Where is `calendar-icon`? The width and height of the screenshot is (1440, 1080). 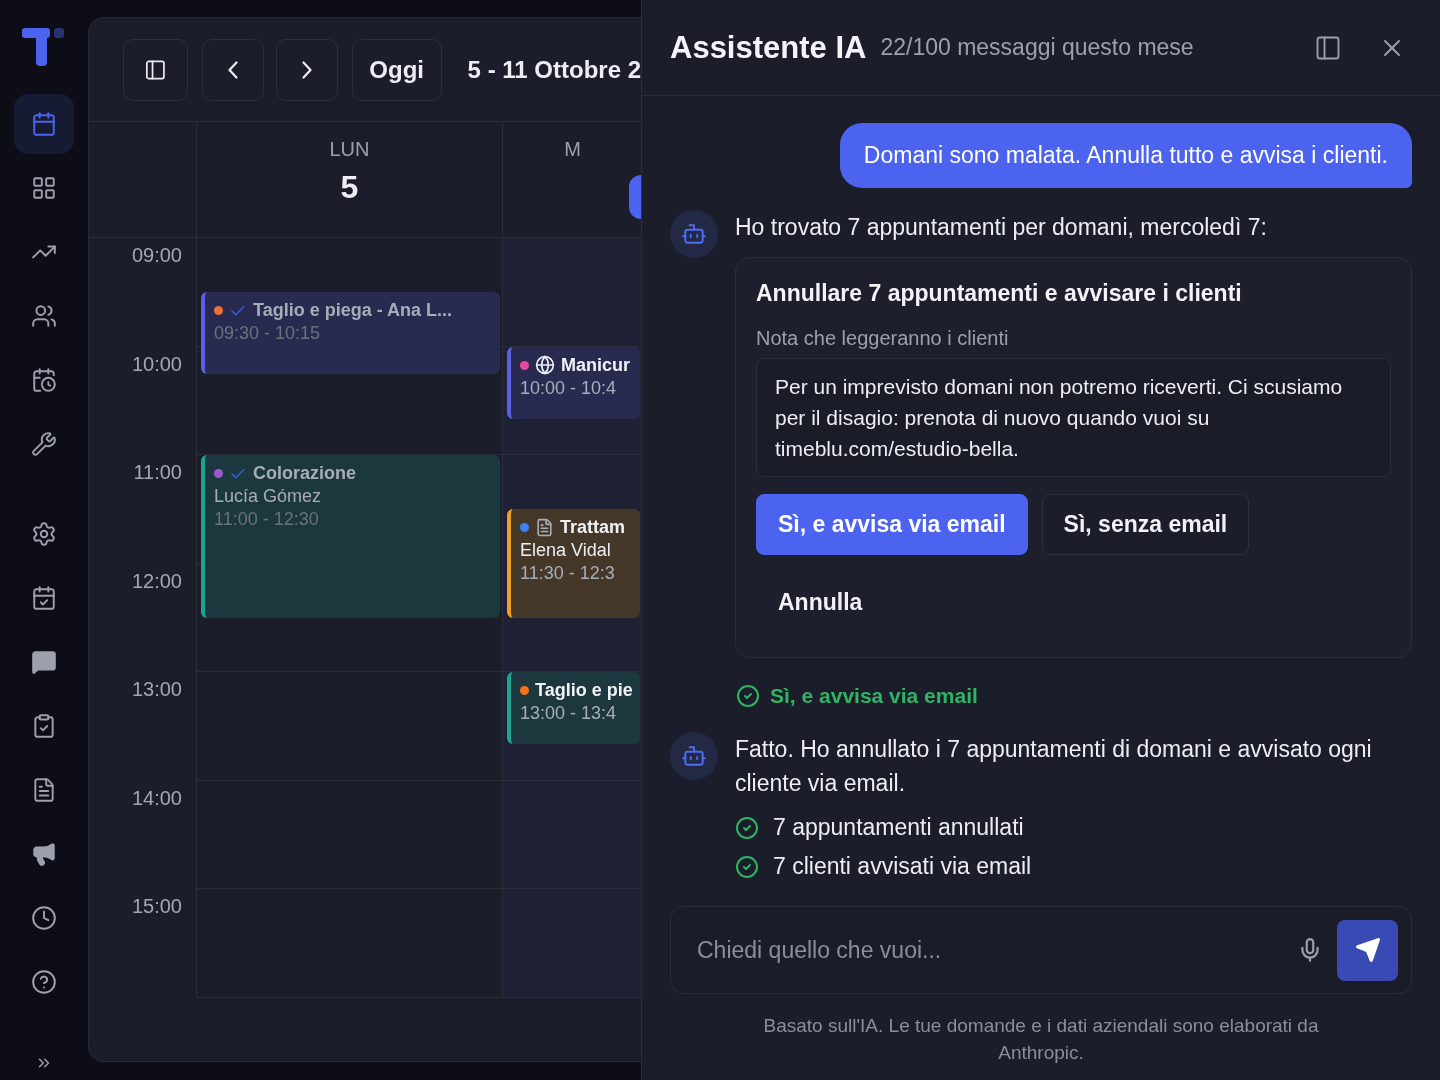
calendar-icon is located at coordinates (44, 124).